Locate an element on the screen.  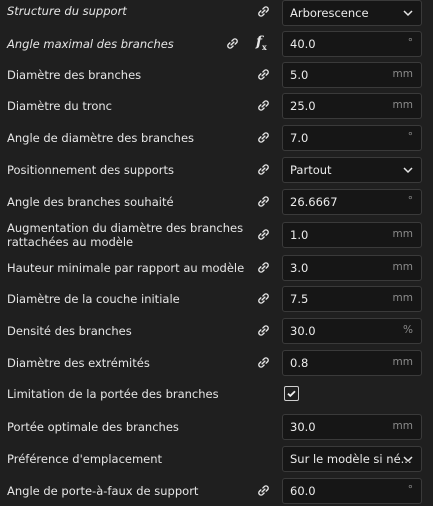
input-value: 60.0 is located at coordinates (303, 491).